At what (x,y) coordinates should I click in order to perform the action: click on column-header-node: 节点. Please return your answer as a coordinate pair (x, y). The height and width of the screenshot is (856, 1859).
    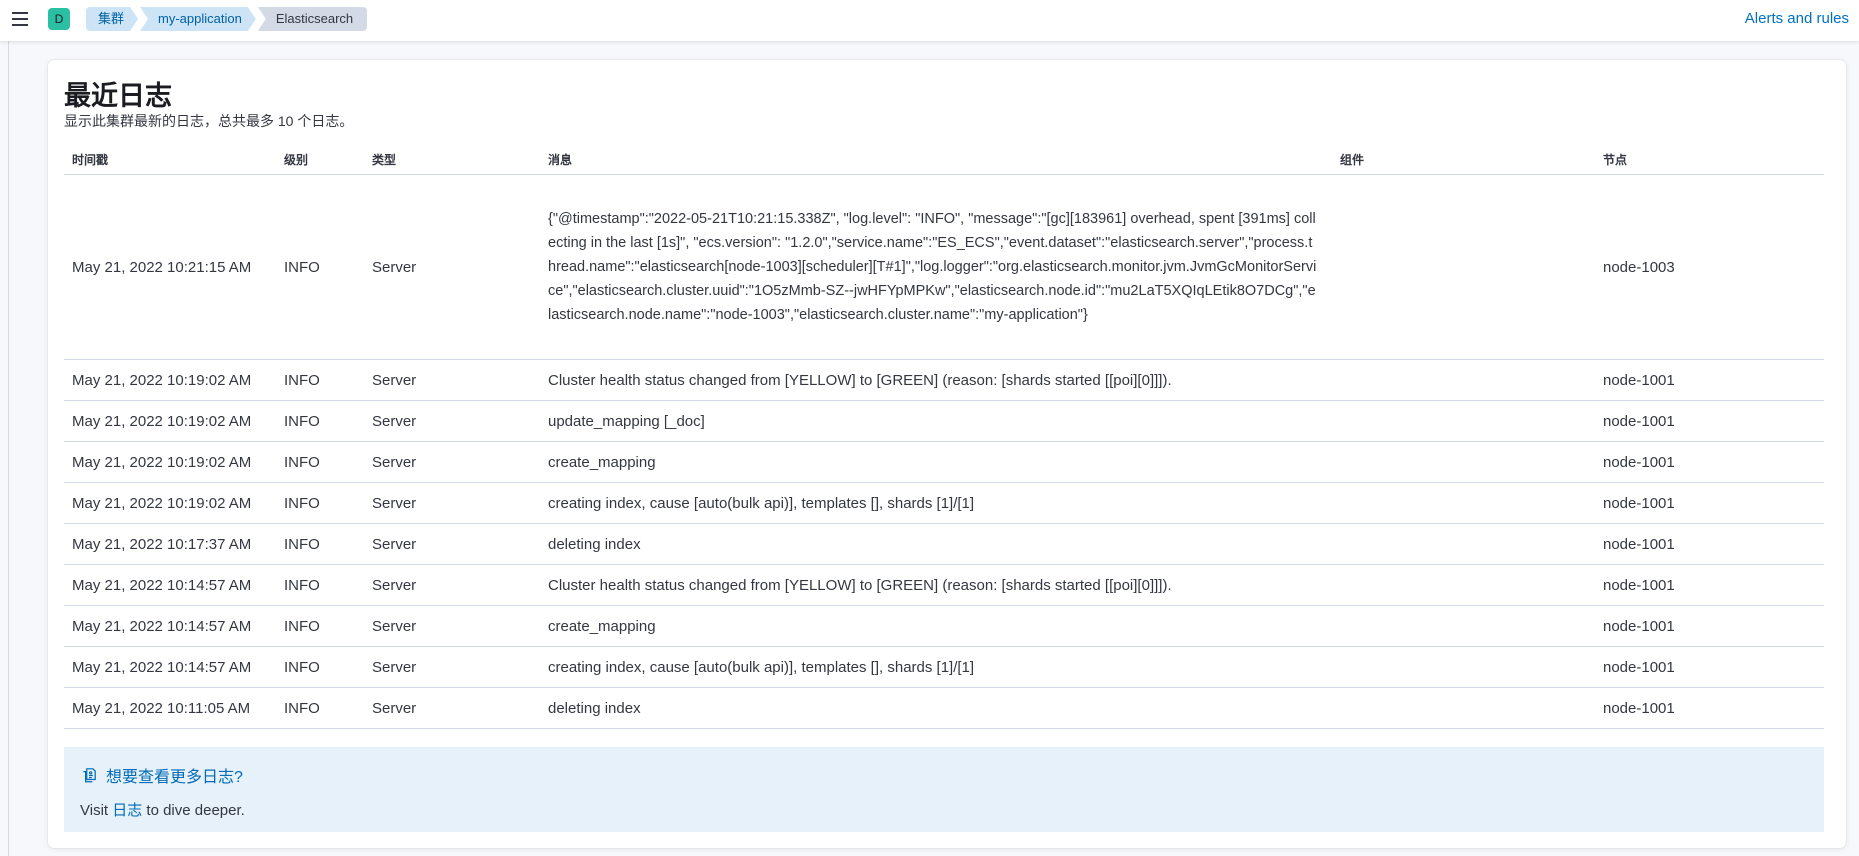
    Looking at the image, I should click on (1709, 159).